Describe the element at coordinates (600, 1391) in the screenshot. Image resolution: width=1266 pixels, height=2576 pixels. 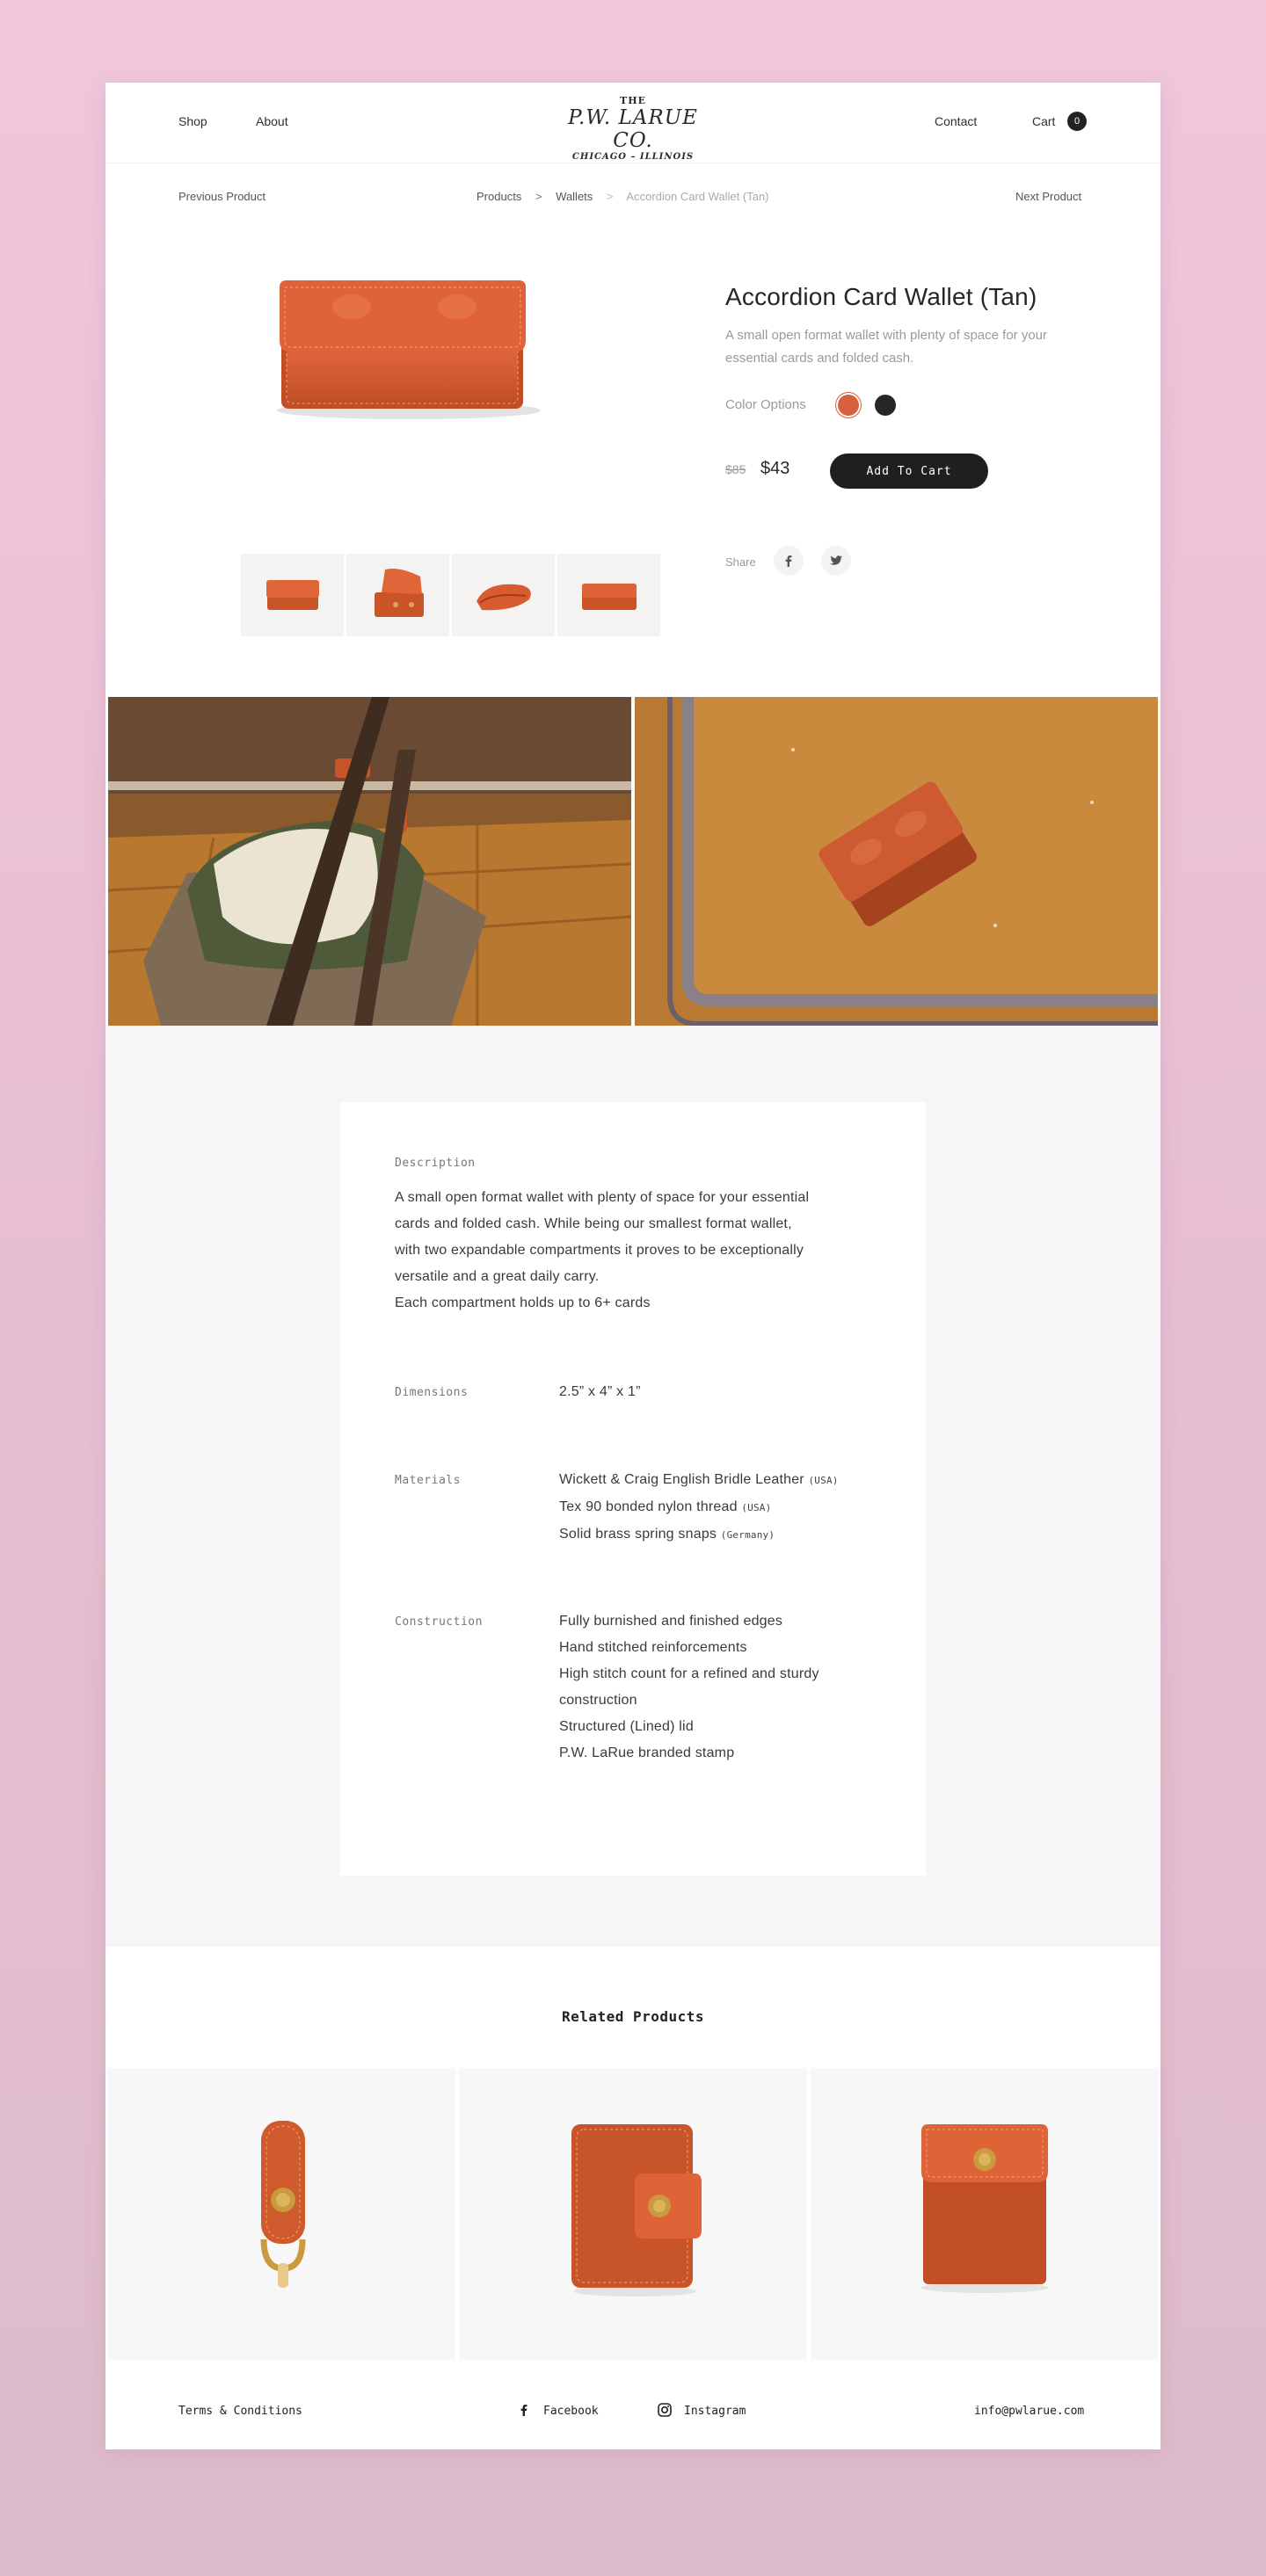
I see `dimensions-value: 2.5” x 4” x 1”` at that location.